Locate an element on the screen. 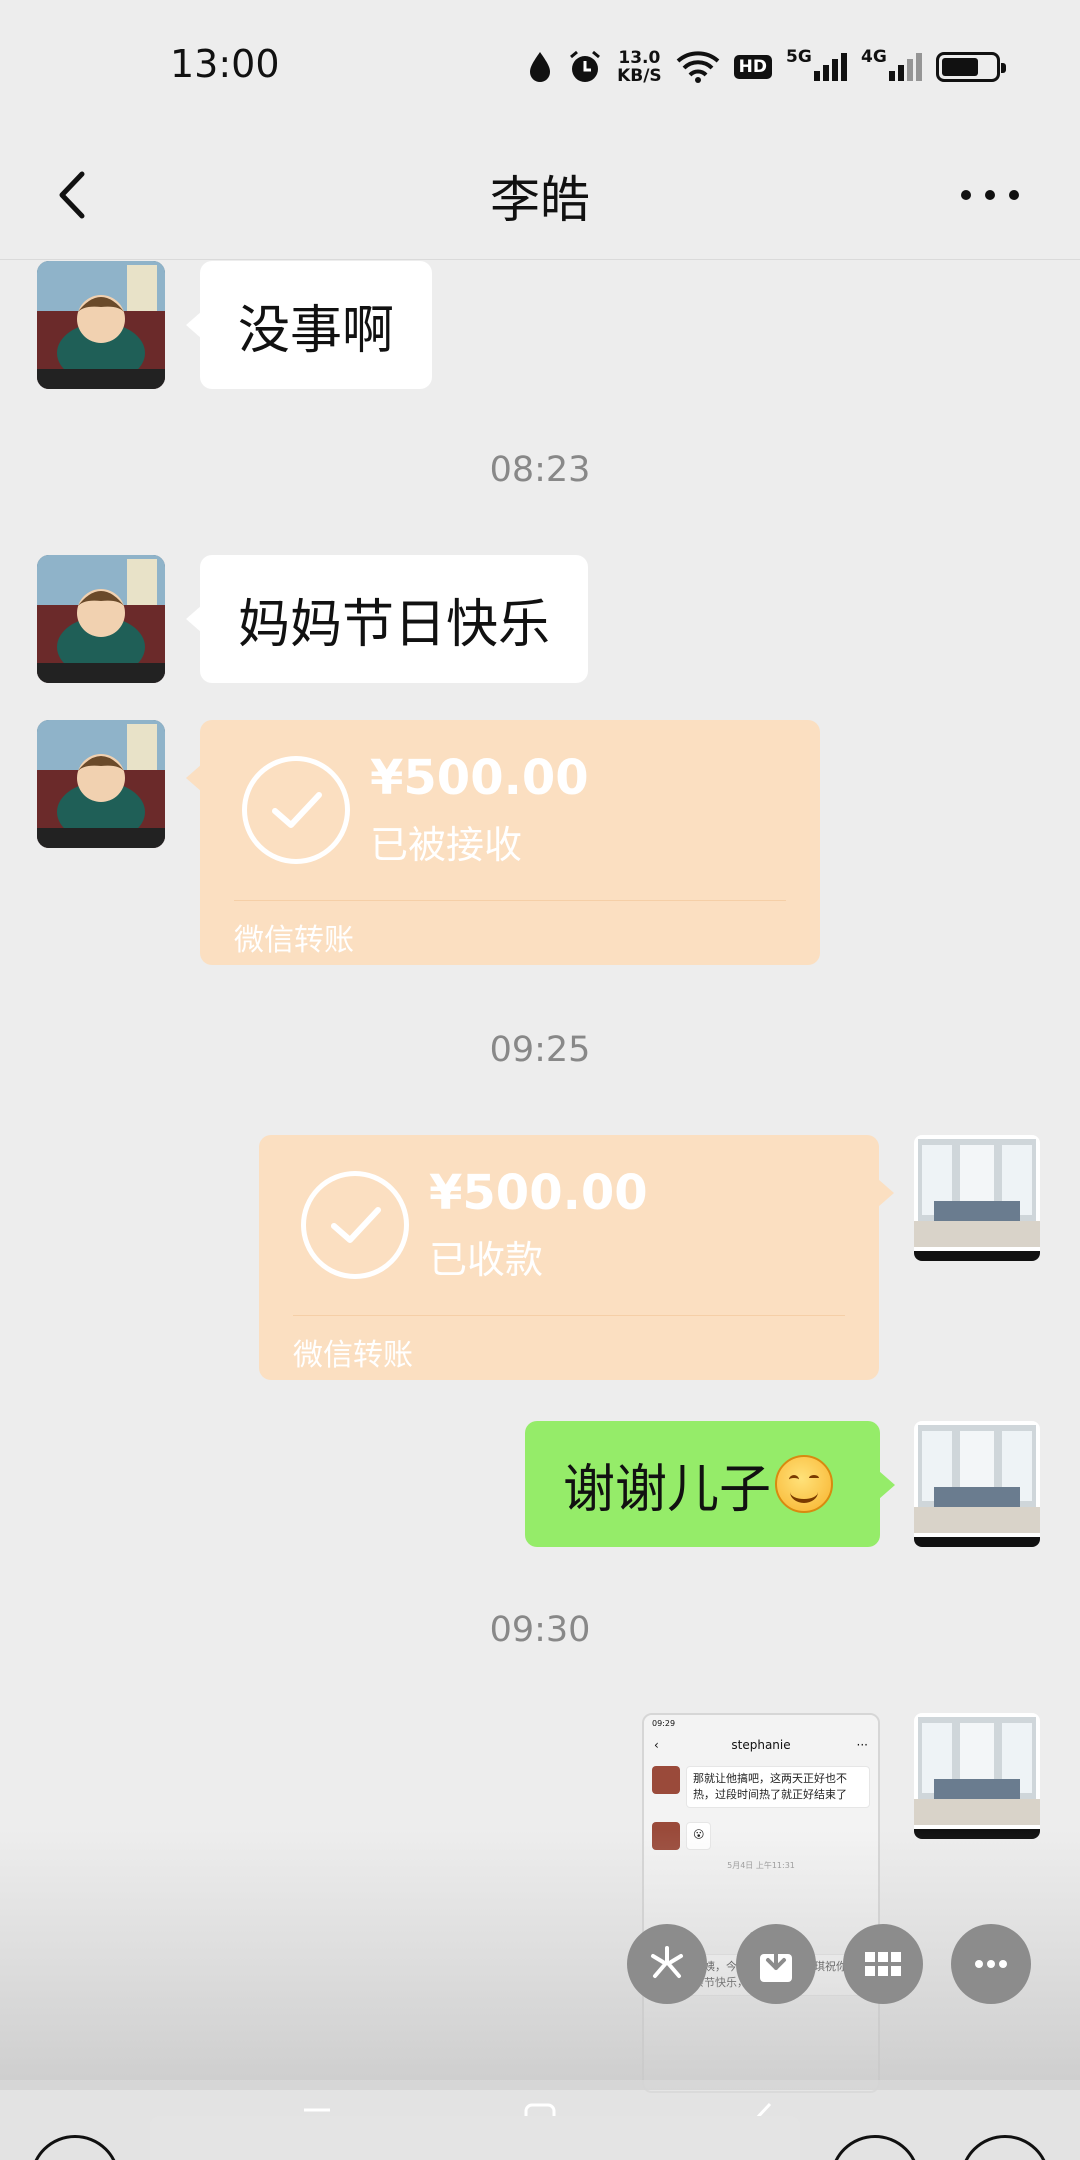 The width and height of the screenshot is (1080, 2160). status-bar: 13:00 13.0 KB/S HD 5G 4G is located at coordinates (540, 65).